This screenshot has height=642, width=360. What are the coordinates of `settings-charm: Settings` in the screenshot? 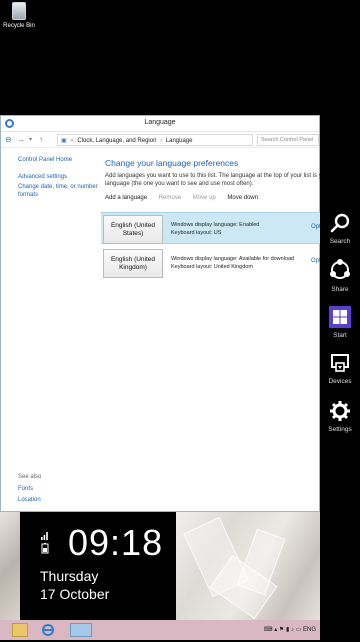 It's located at (340, 416).